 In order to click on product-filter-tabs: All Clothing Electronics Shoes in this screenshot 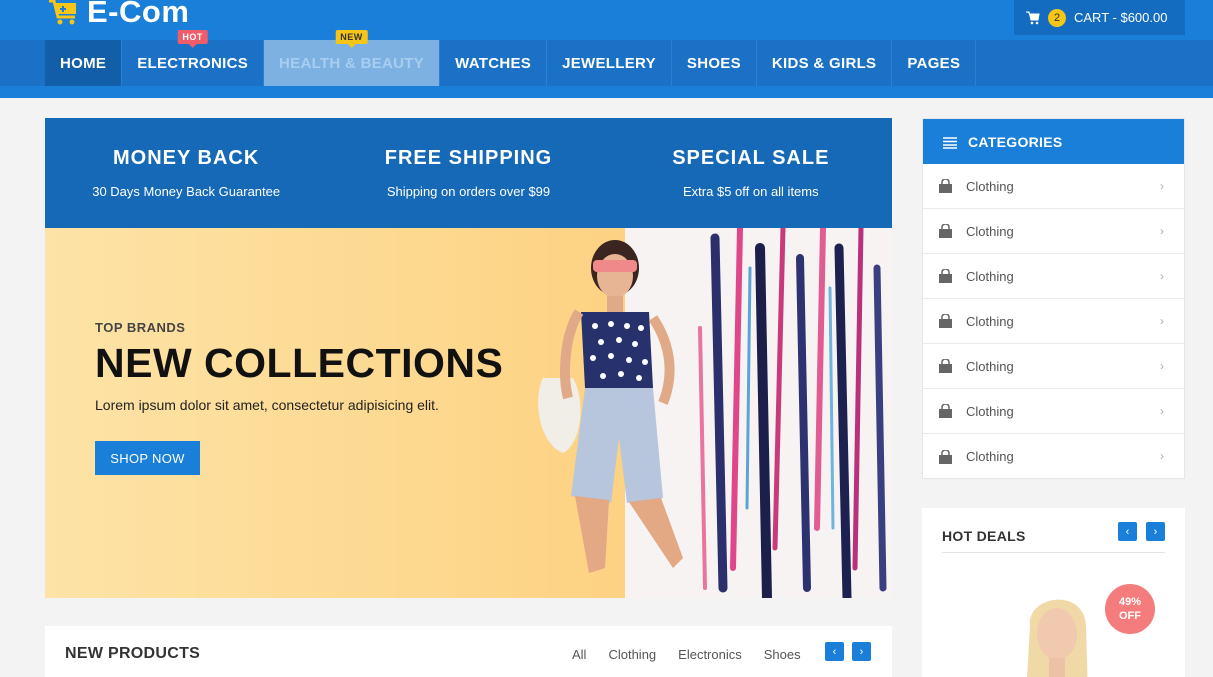, I will do `click(697, 654)`.